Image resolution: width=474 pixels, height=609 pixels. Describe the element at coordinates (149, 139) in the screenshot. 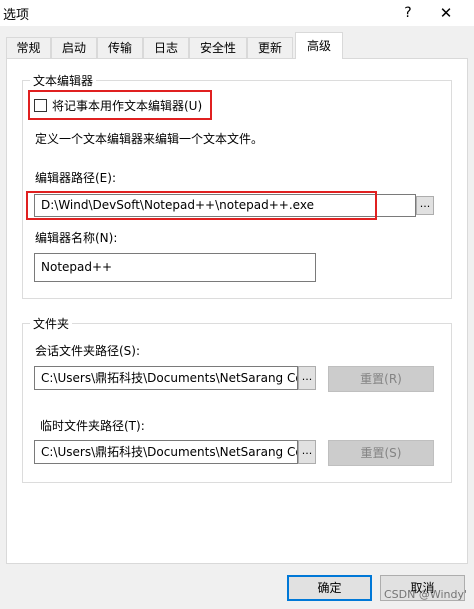

I see `text-editor-description: 定义一个文本编辑器来编辑一个文本文件。` at that location.